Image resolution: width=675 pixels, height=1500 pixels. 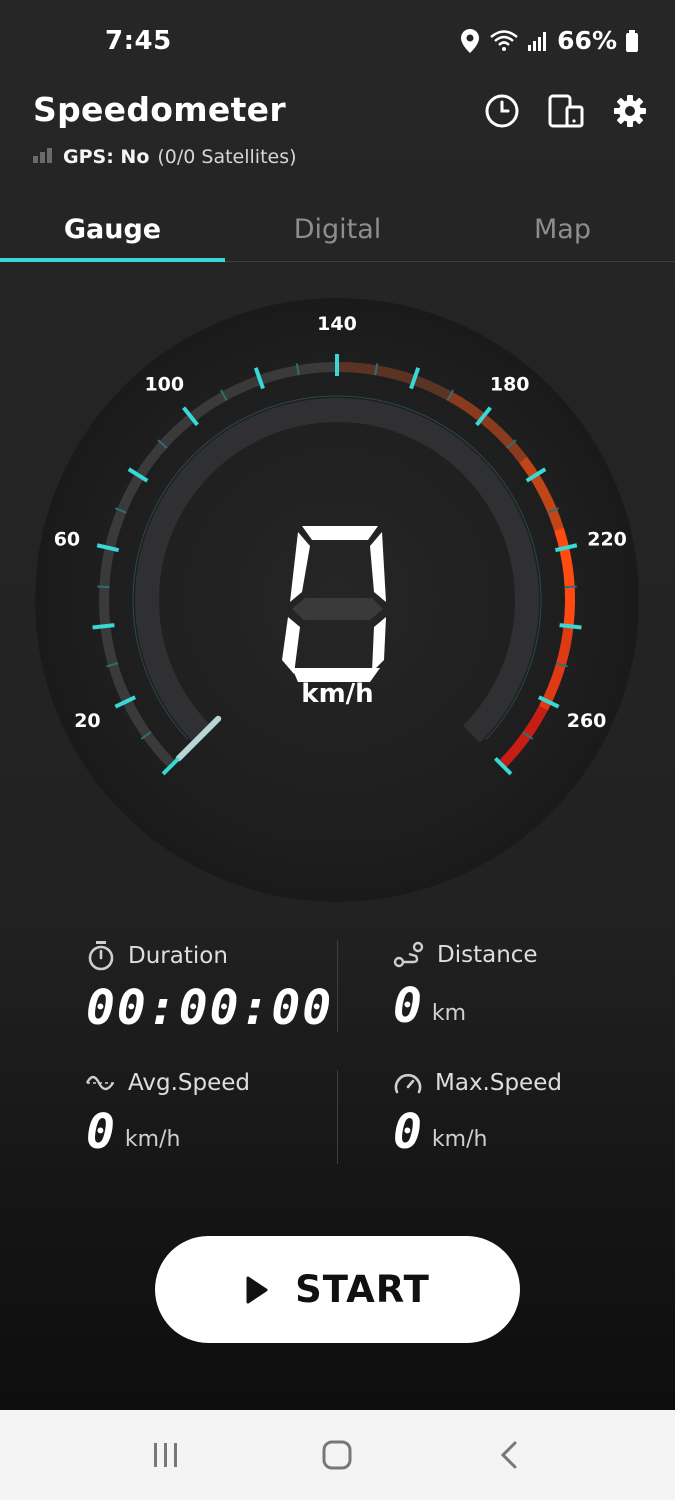 What do you see at coordinates (112, 230) in the screenshot?
I see `tab-gauge: Gauge` at bounding box center [112, 230].